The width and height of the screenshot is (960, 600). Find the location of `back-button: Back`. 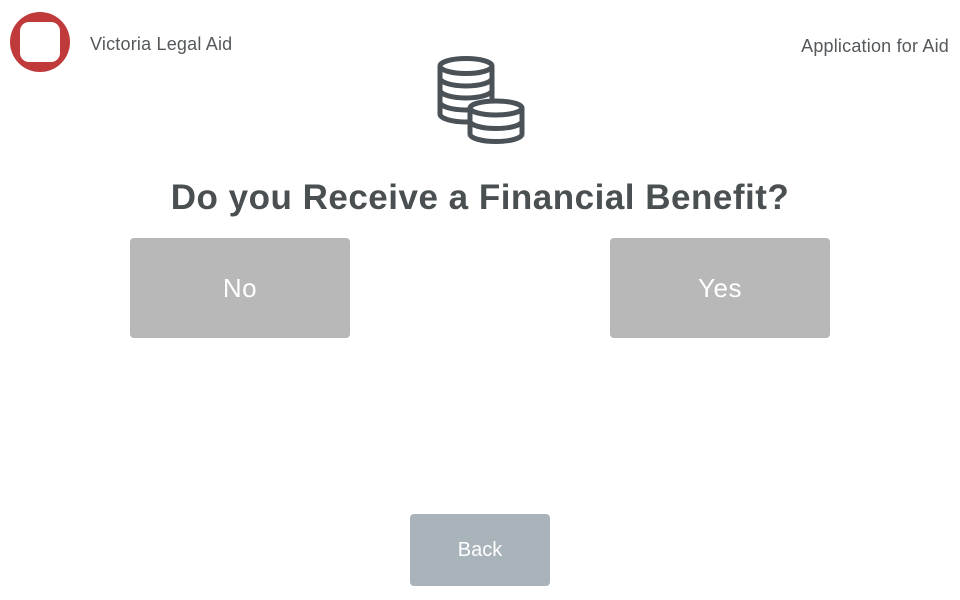

back-button: Back is located at coordinates (480, 550).